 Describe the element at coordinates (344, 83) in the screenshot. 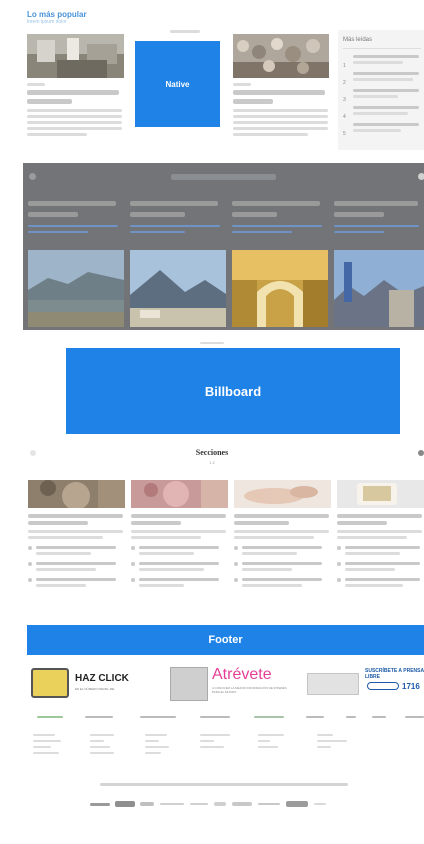

I see `rank-number: 2` at that location.